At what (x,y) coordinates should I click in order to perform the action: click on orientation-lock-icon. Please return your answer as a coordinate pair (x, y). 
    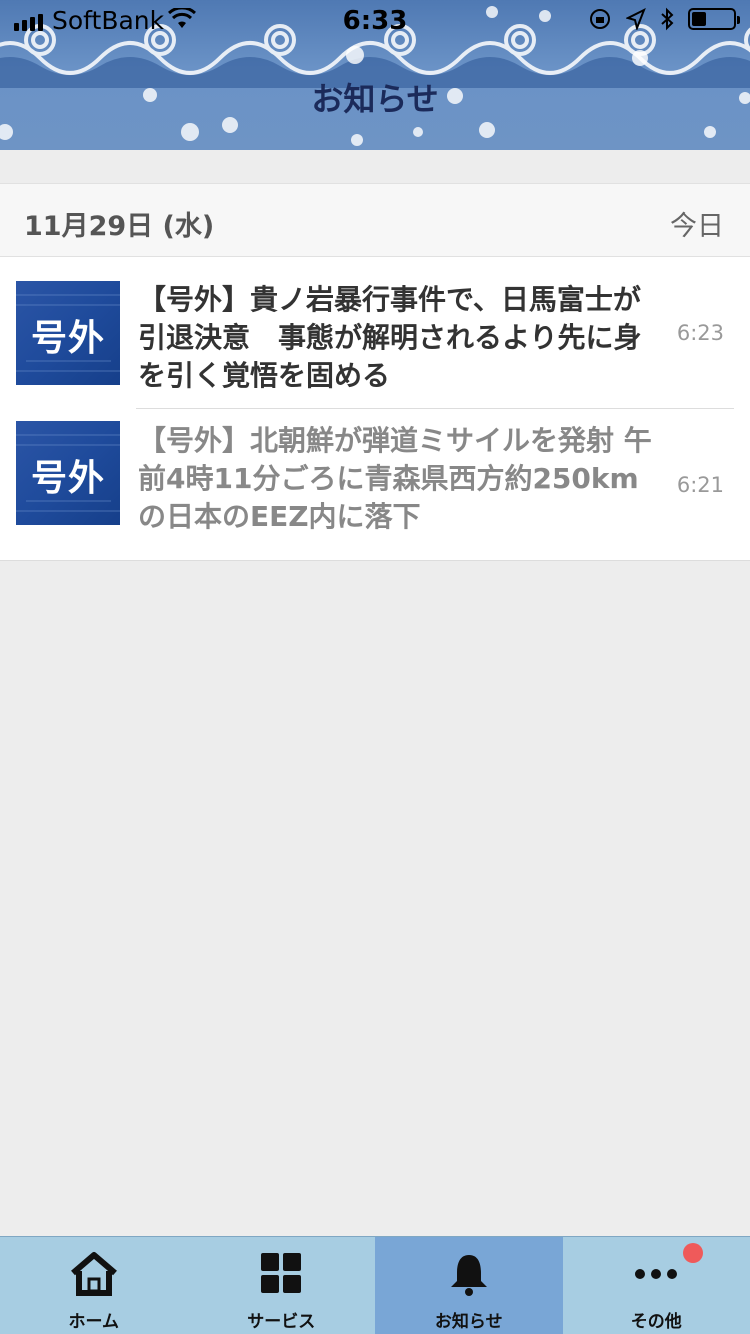
    Looking at the image, I should click on (600, 19).